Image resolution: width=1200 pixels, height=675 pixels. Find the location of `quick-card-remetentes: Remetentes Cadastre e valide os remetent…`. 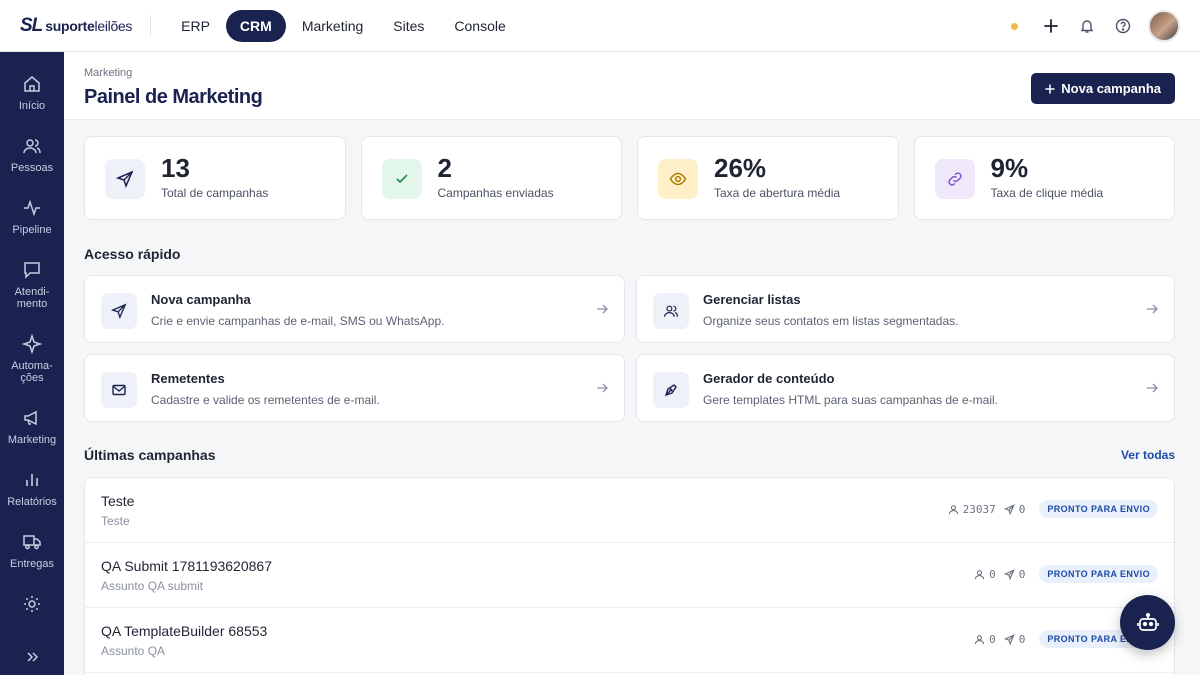

quick-card-remetentes: Remetentes Cadastre e valide os remetent… is located at coordinates (354, 388).